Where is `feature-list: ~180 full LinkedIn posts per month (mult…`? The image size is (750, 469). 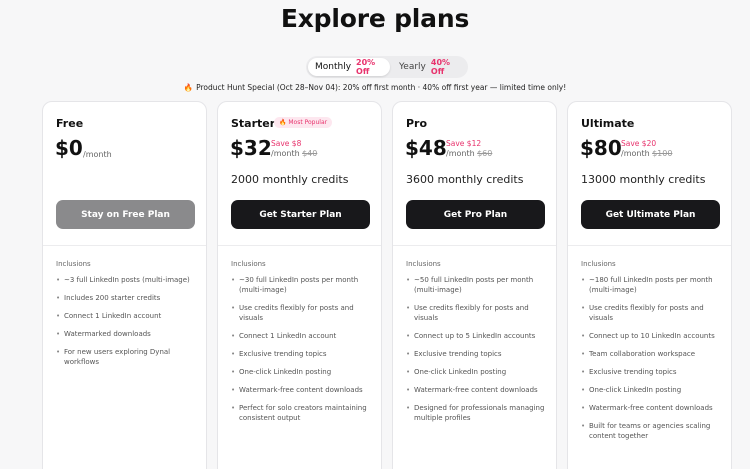
feature-list: ~180 full LinkedIn posts per month (mult… is located at coordinates (652, 362).